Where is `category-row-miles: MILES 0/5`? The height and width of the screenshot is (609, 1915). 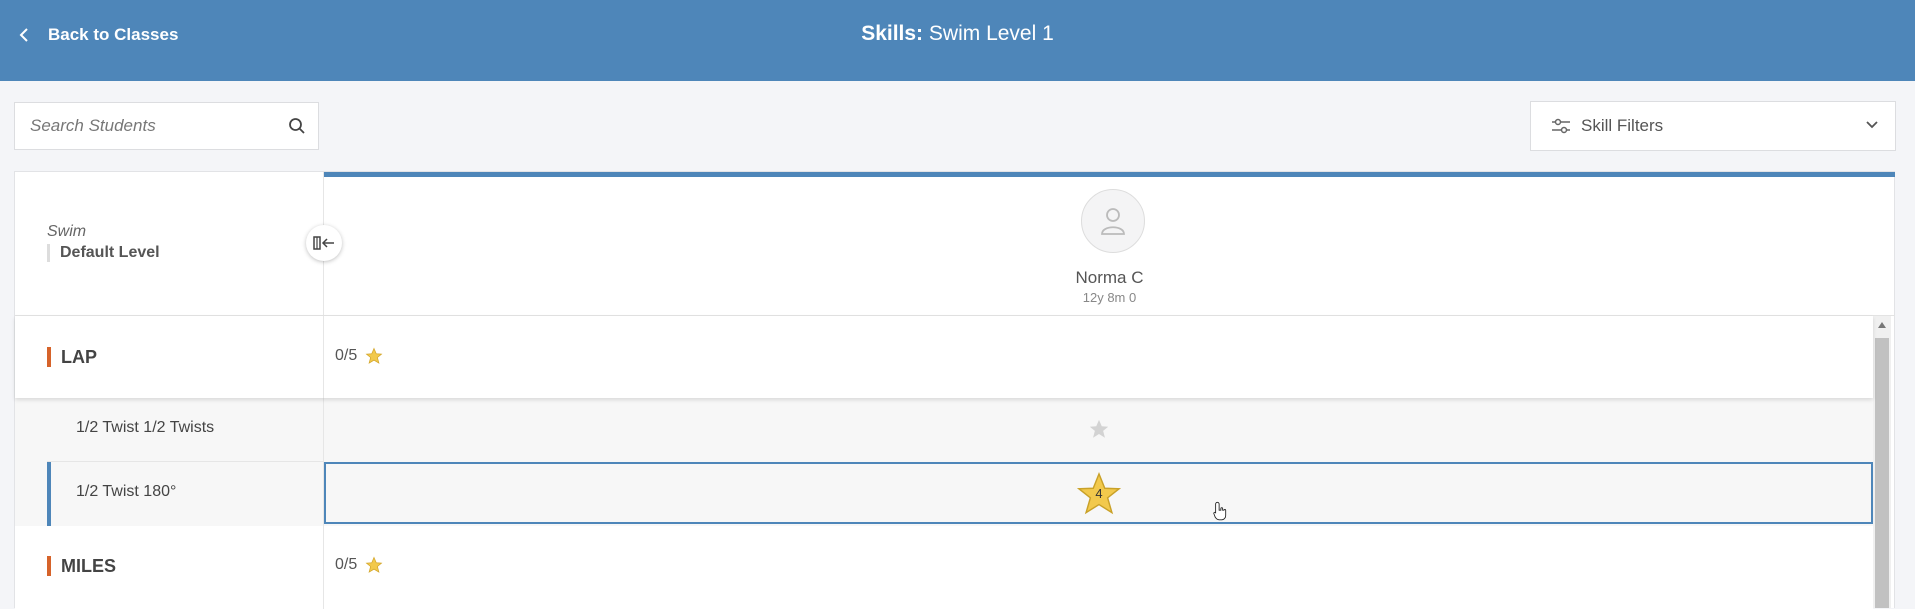
category-row-miles: MILES 0/5 is located at coordinates (944, 567).